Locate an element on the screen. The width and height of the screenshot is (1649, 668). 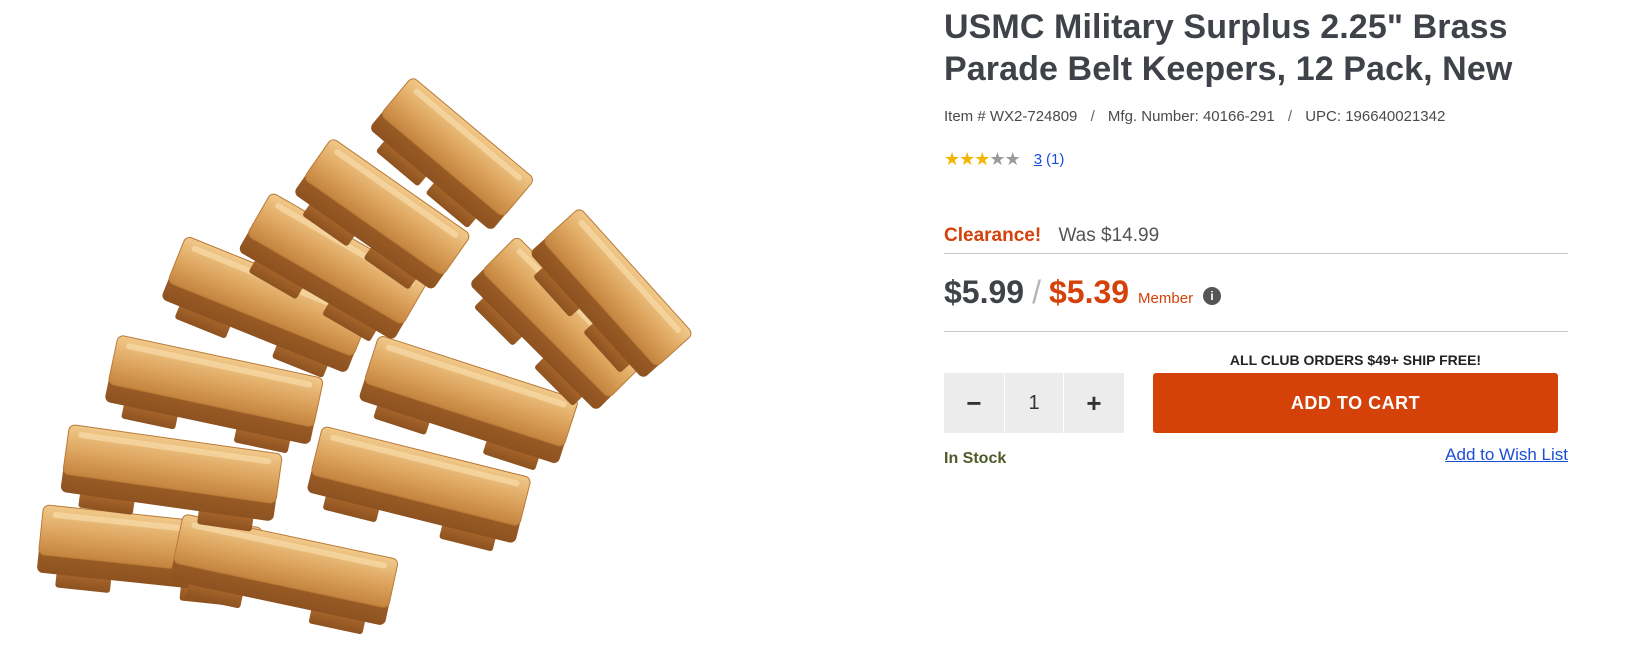
item-number: Item # WX2-724809 is located at coordinates (1011, 116).